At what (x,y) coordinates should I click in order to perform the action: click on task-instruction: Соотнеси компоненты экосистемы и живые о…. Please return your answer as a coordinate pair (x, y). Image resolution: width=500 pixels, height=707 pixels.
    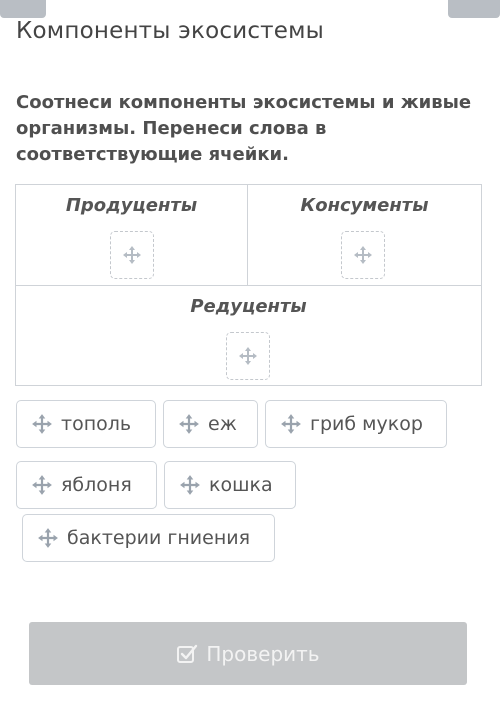
    Looking at the image, I should click on (244, 128).